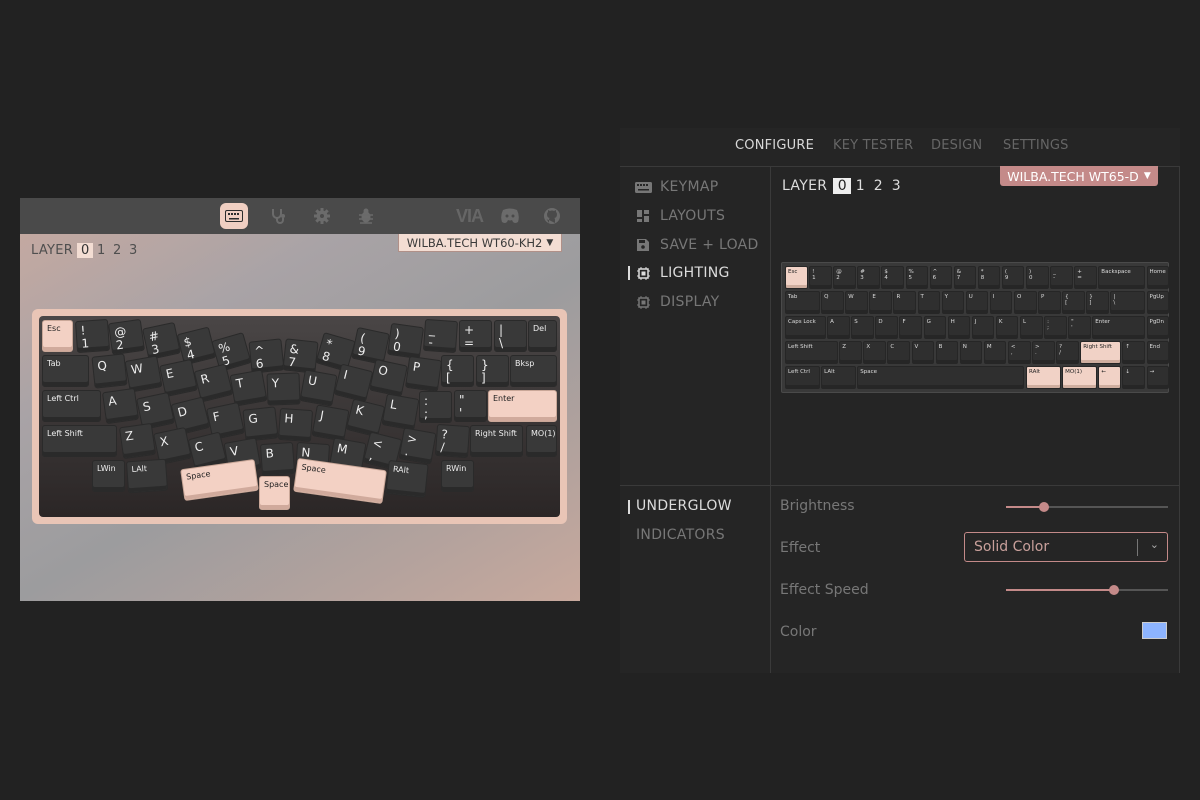 The height and width of the screenshot is (800, 1200). What do you see at coordinates (1066, 547) in the screenshot?
I see `effect-select: Solid Color ⌄` at bounding box center [1066, 547].